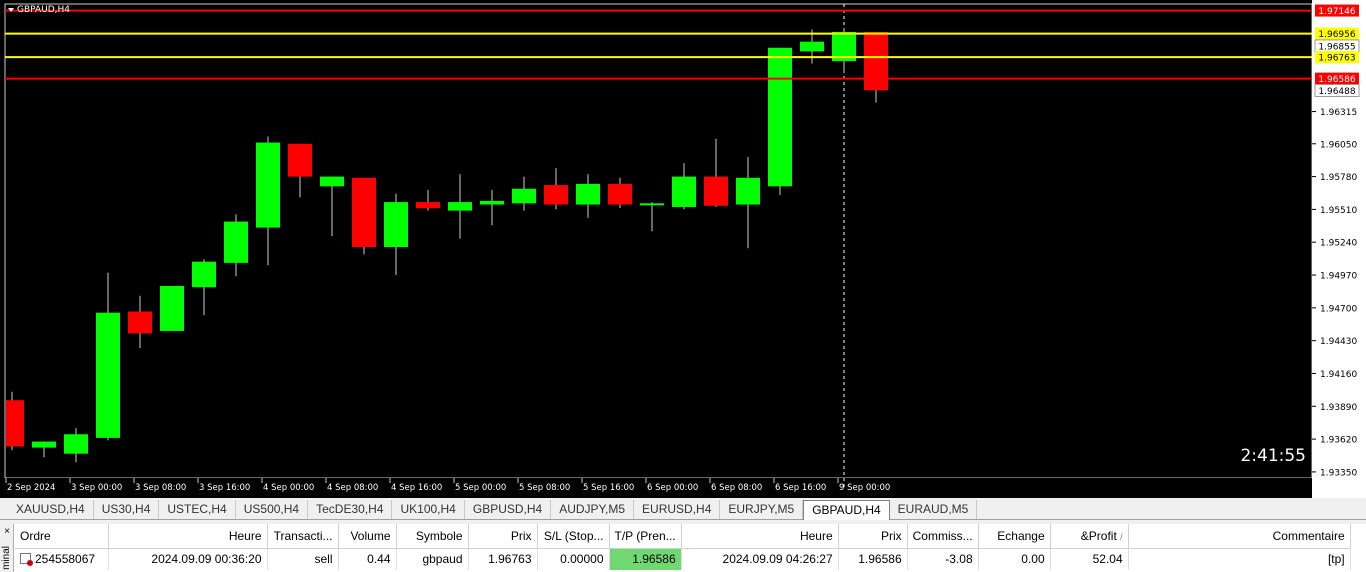 The height and width of the screenshot is (572, 1366). I want to click on chart-symbol-label: GBPAUD,H4, so click(39, 10).